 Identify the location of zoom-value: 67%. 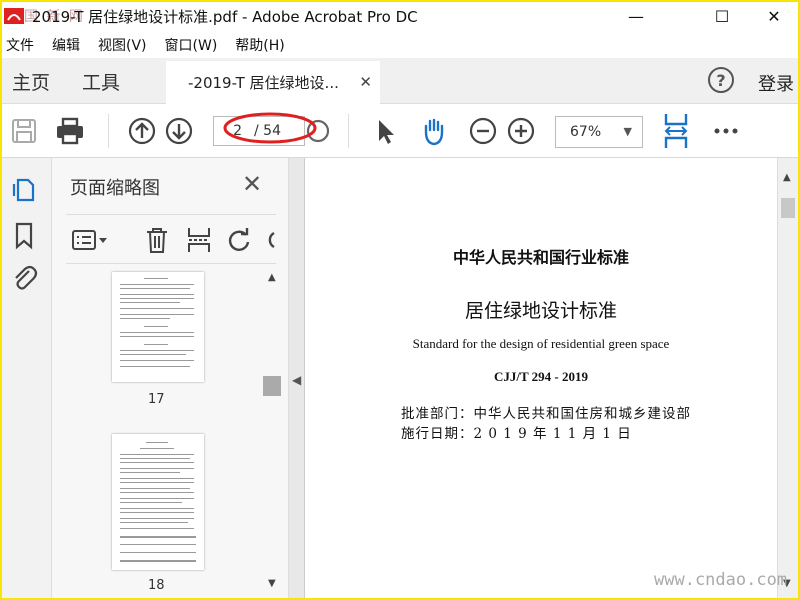
(586, 132).